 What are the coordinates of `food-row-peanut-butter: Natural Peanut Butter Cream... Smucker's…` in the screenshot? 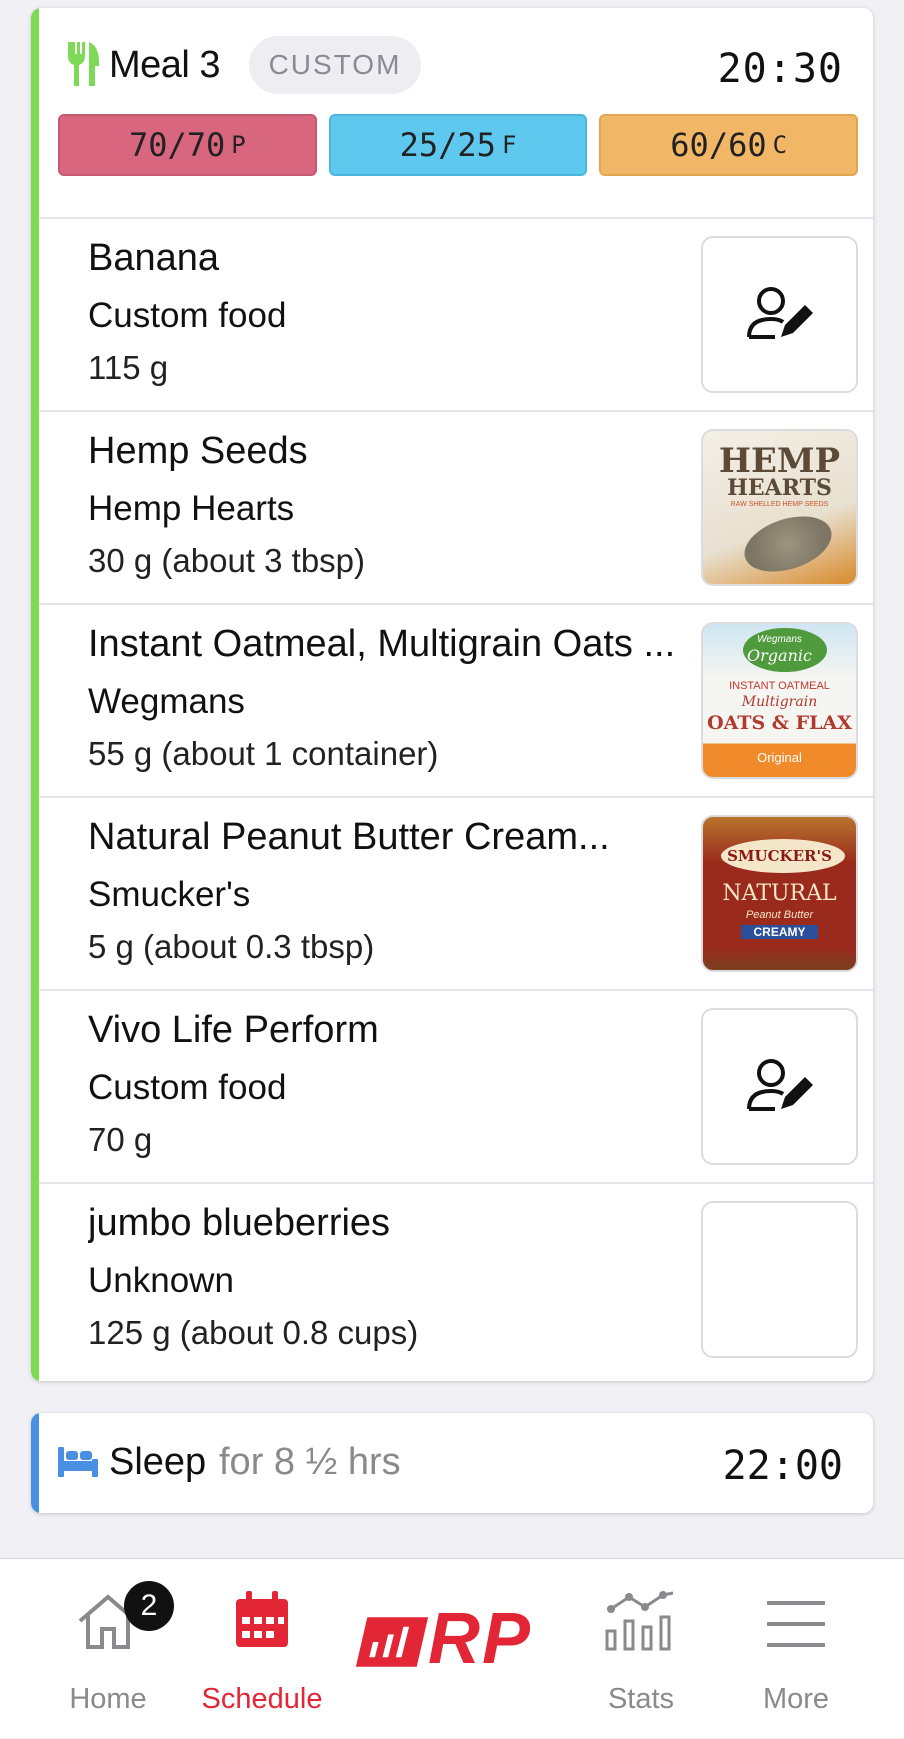 It's located at (456, 892).